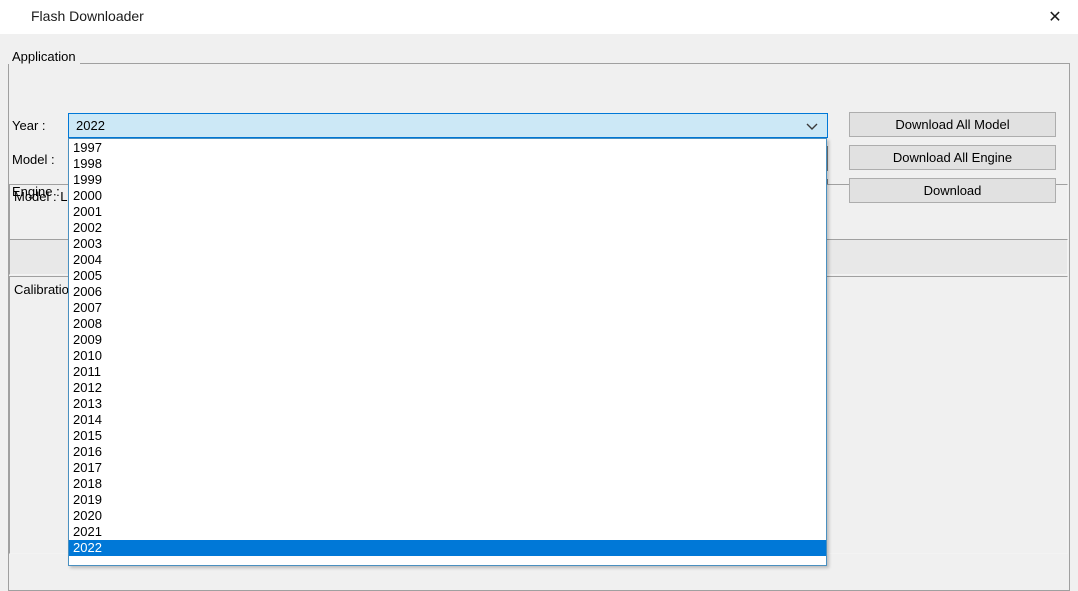 The height and width of the screenshot is (591, 1078). What do you see at coordinates (45, 289) in the screenshot?
I see `calibration-label: Calibration` at bounding box center [45, 289].